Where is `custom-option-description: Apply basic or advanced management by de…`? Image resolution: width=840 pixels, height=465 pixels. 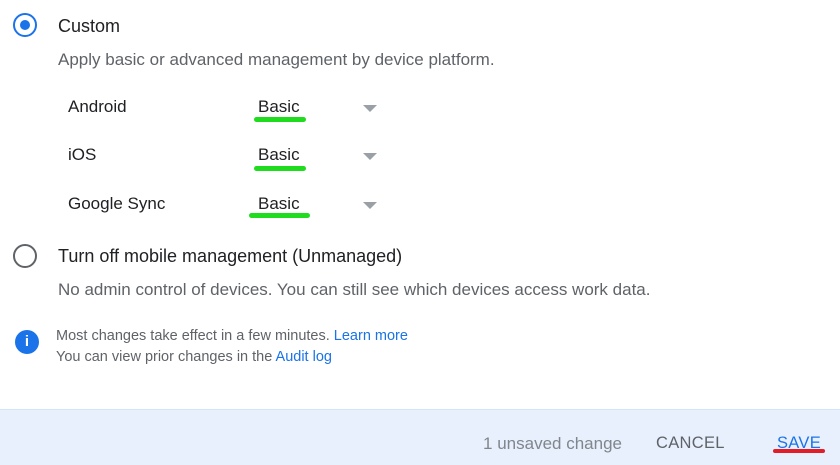
custom-option-description: Apply basic or advanced management by de… is located at coordinates (276, 59).